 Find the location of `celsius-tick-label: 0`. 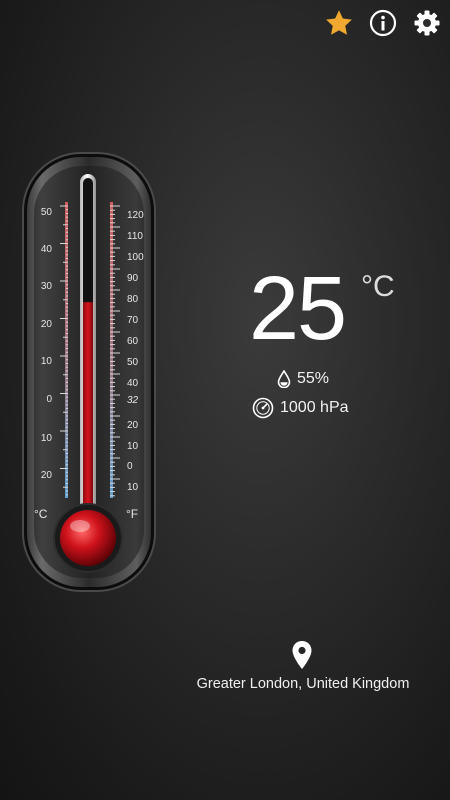

celsius-tick-label: 0 is located at coordinates (49, 399).